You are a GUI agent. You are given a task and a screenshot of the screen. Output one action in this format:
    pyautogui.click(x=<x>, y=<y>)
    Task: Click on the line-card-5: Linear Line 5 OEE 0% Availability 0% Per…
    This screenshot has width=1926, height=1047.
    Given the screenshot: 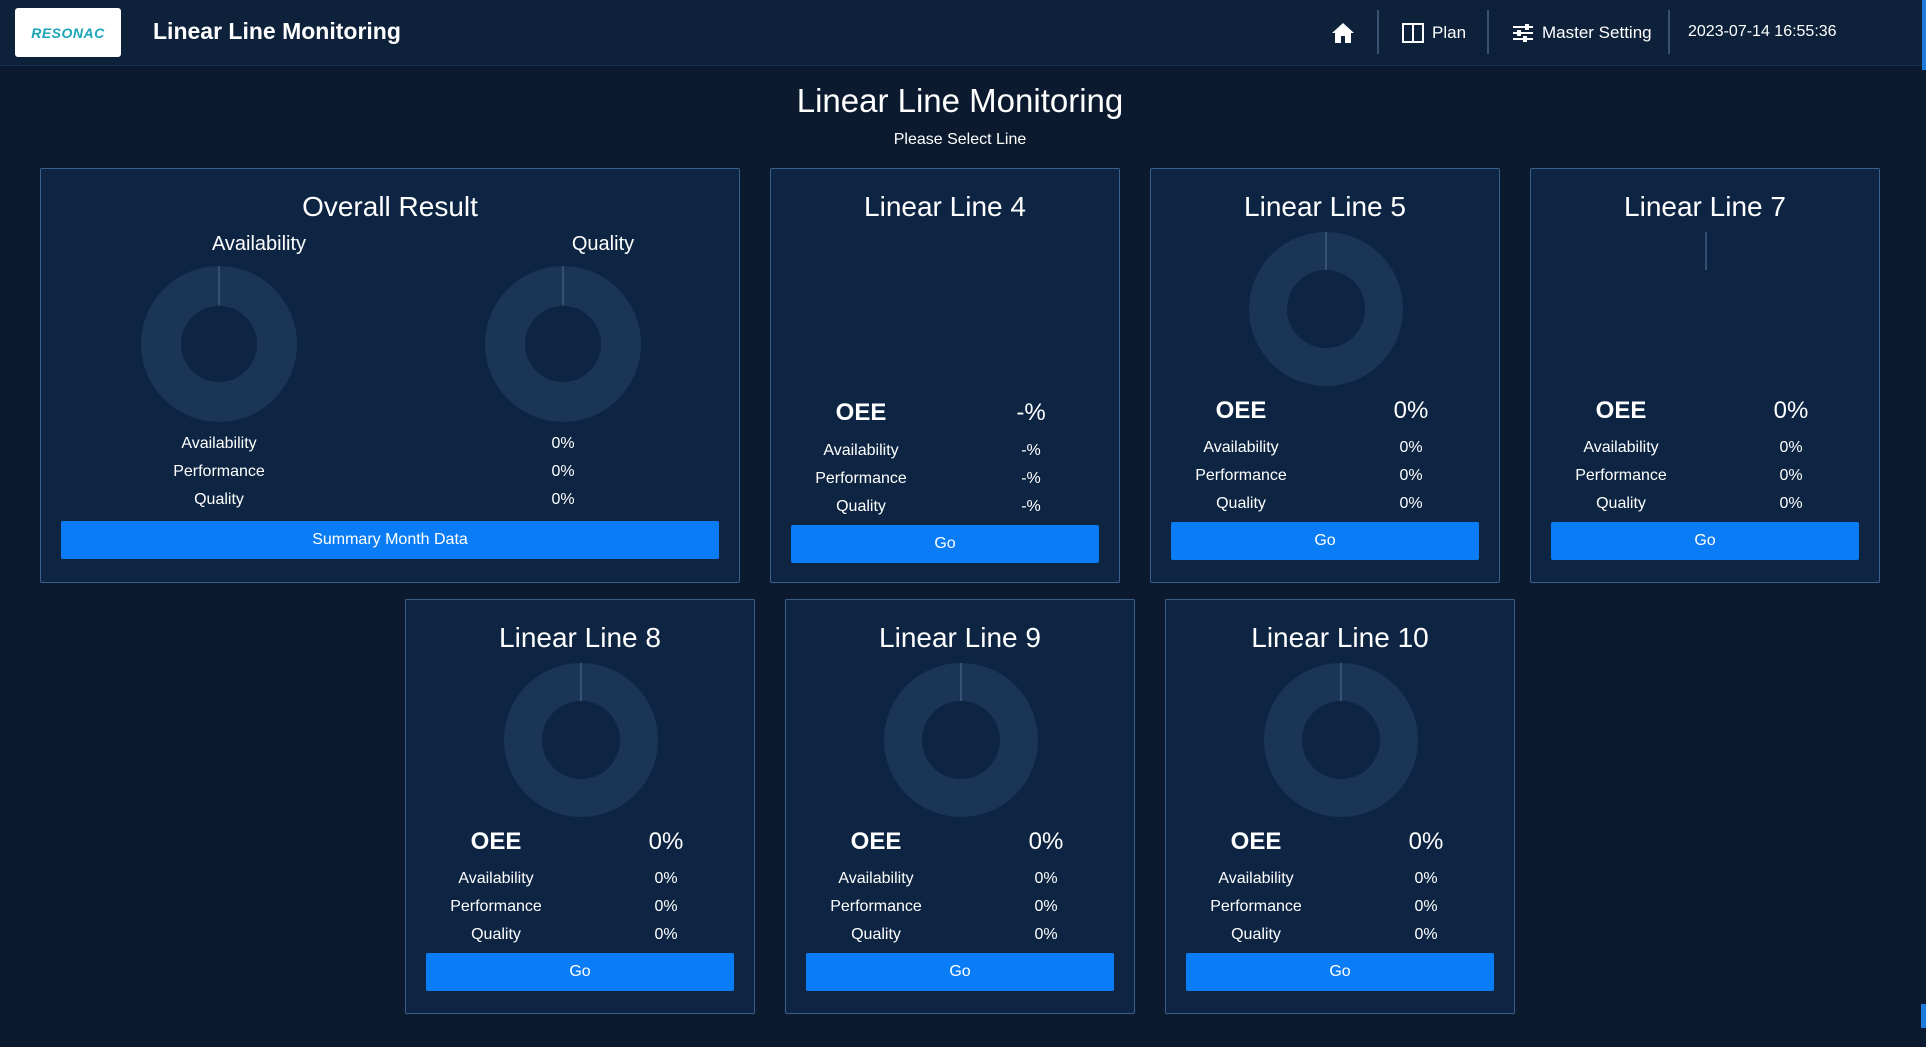 What is the action you would take?
    pyautogui.click(x=1325, y=375)
    